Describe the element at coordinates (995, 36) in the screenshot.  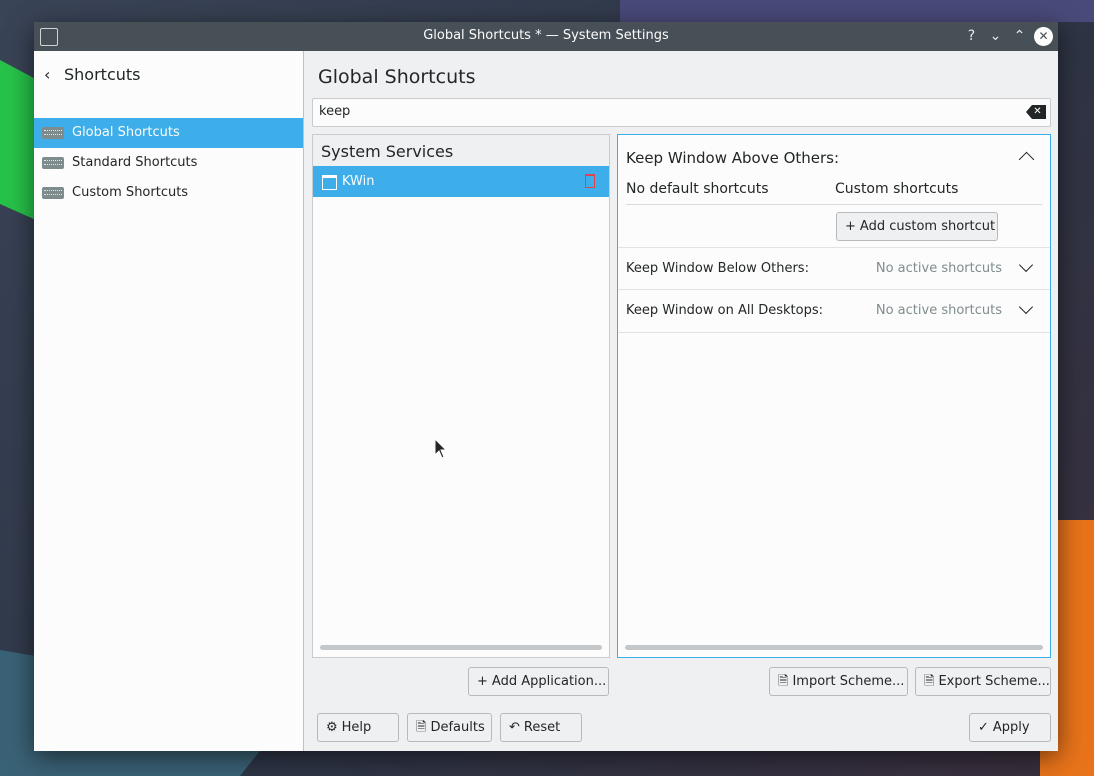
I see `minimize-icon: ⌄` at that location.